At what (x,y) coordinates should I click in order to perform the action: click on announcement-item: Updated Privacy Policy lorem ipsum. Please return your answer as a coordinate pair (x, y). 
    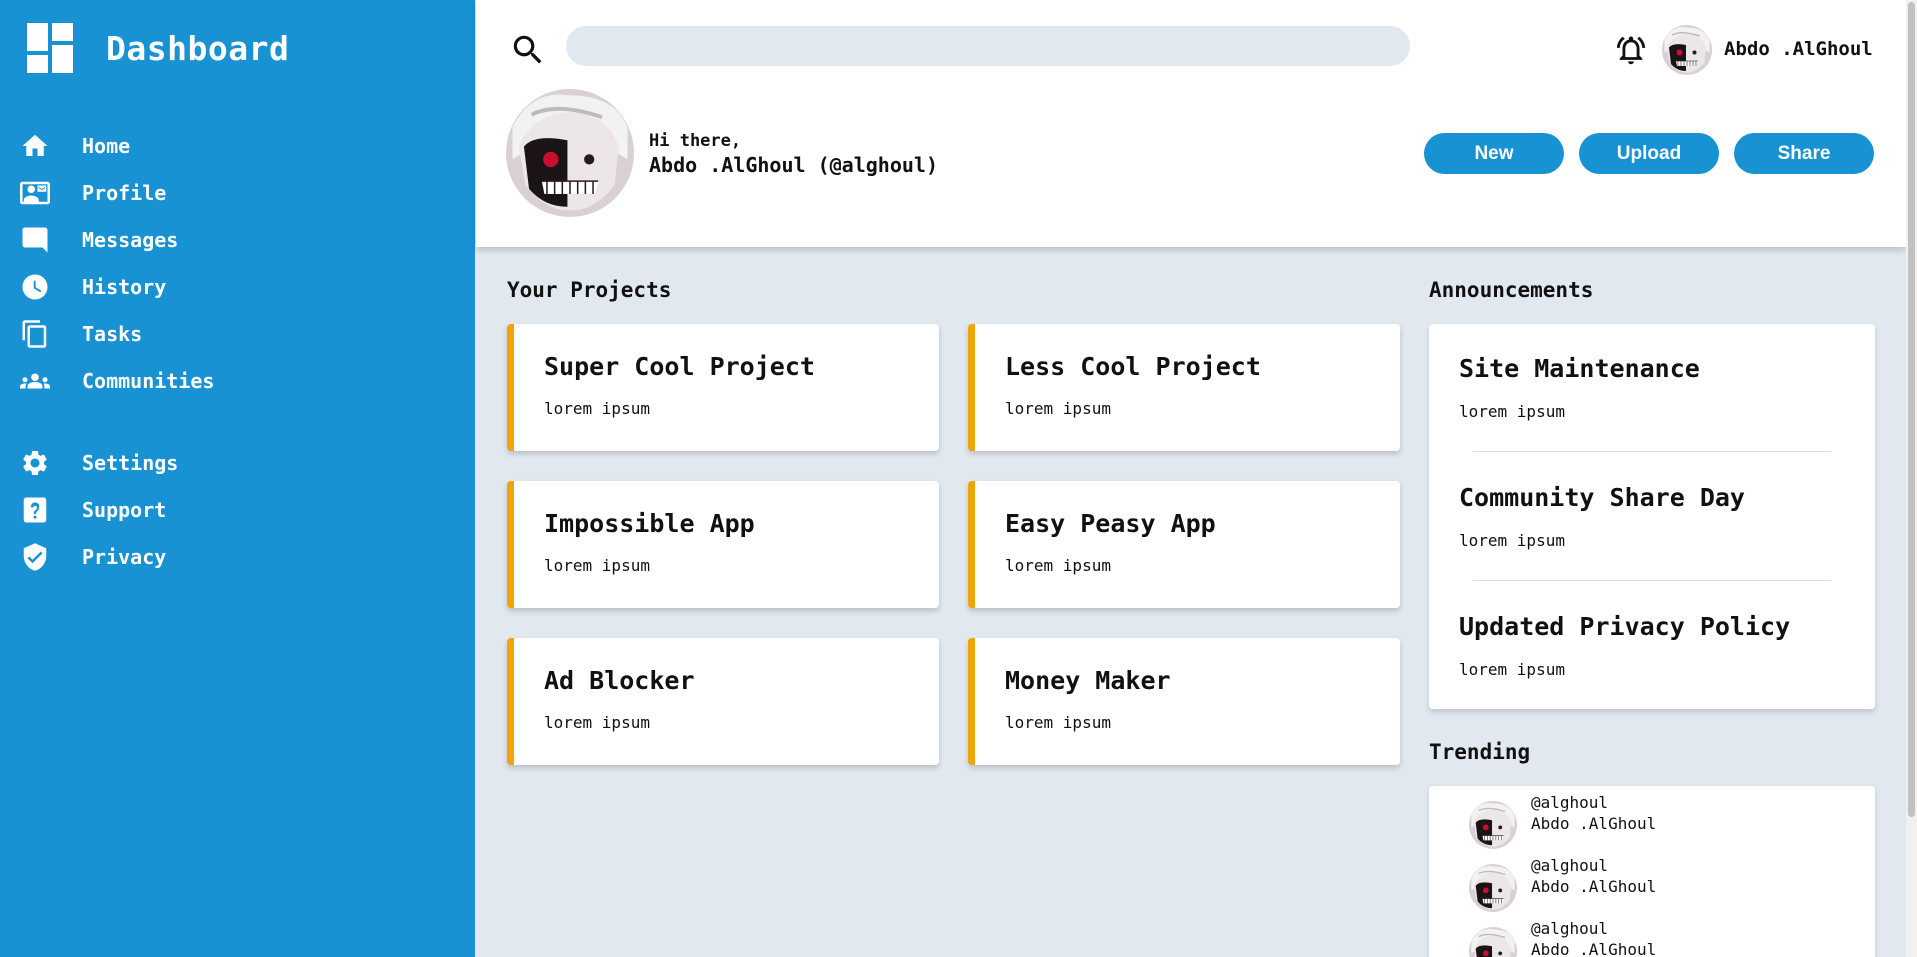
    Looking at the image, I should click on (1624, 645).